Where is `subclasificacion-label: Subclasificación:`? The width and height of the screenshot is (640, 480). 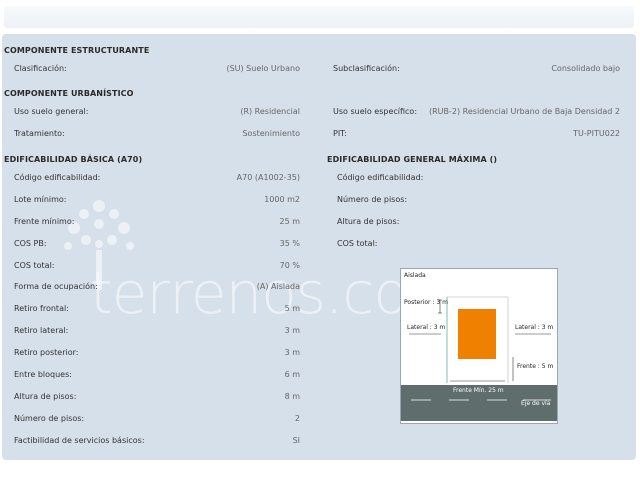
subclasificacion-label: Subclasificación: is located at coordinates (366, 68).